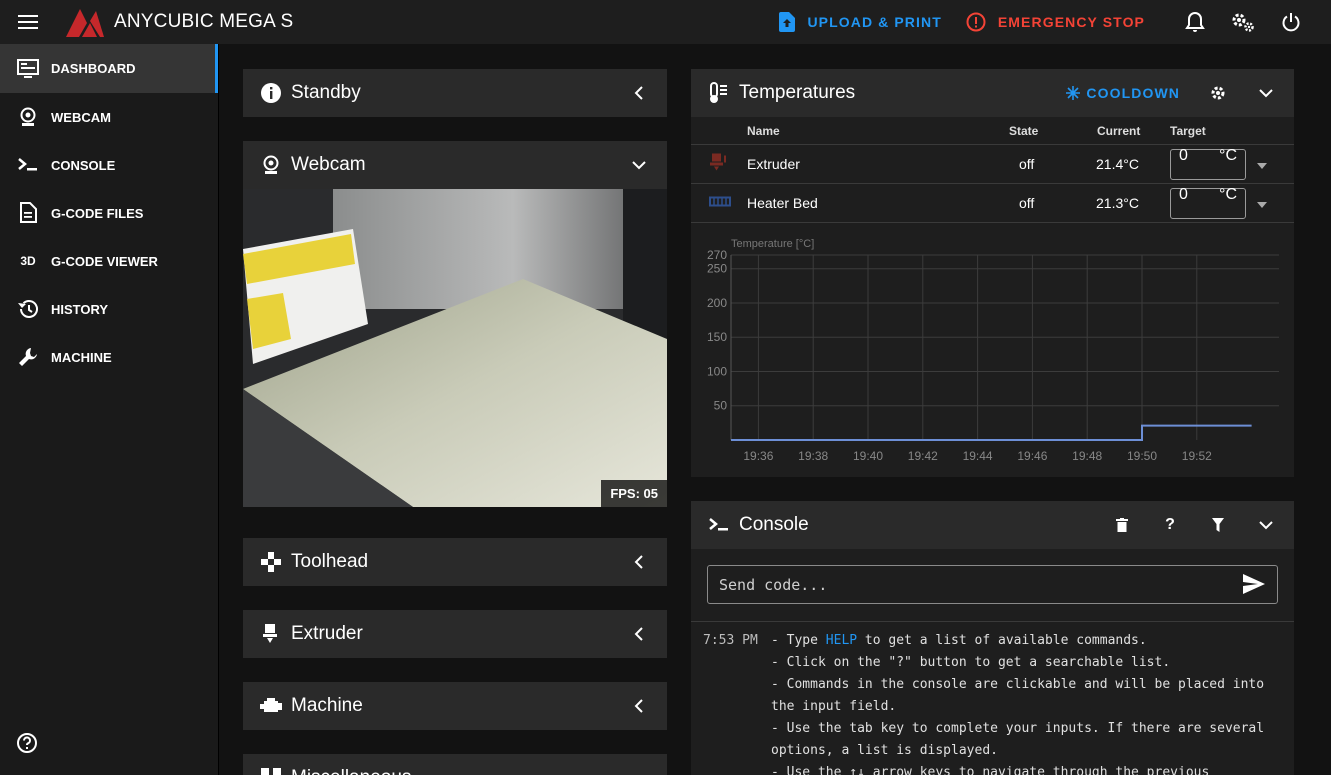 The image size is (1331, 775). What do you see at coordinates (81, 357) in the screenshot?
I see `sidebar-item-label: MACHINE` at bounding box center [81, 357].